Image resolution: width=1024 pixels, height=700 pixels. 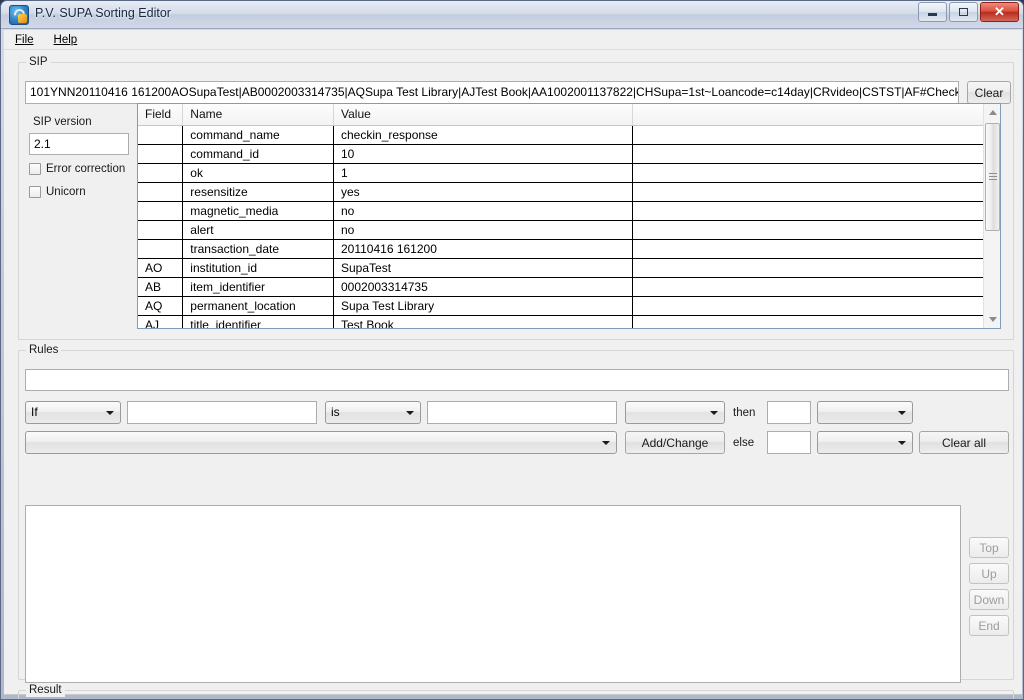 What do you see at coordinates (483, 135) in the screenshot?
I see `table-cell-value: checkin_response` at bounding box center [483, 135].